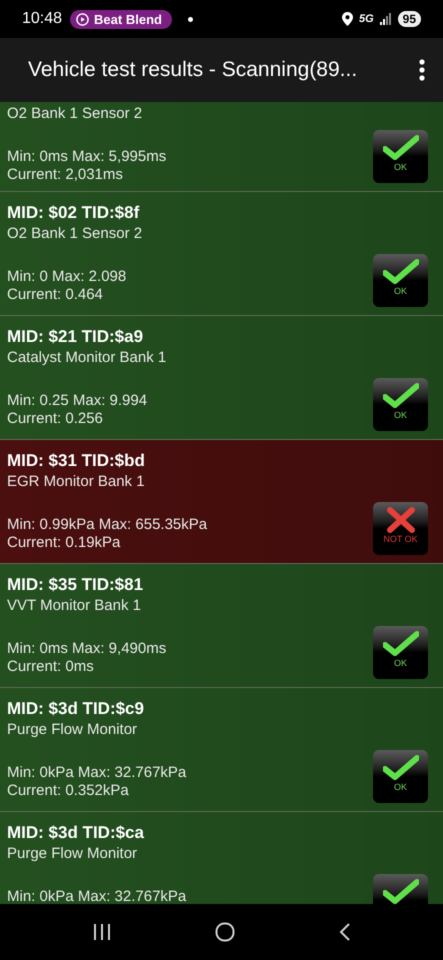 This screenshot has height=960, width=443. What do you see at coordinates (75, 337) in the screenshot?
I see `test-id: MID: $21 TID:$a9` at bounding box center [75, 337].